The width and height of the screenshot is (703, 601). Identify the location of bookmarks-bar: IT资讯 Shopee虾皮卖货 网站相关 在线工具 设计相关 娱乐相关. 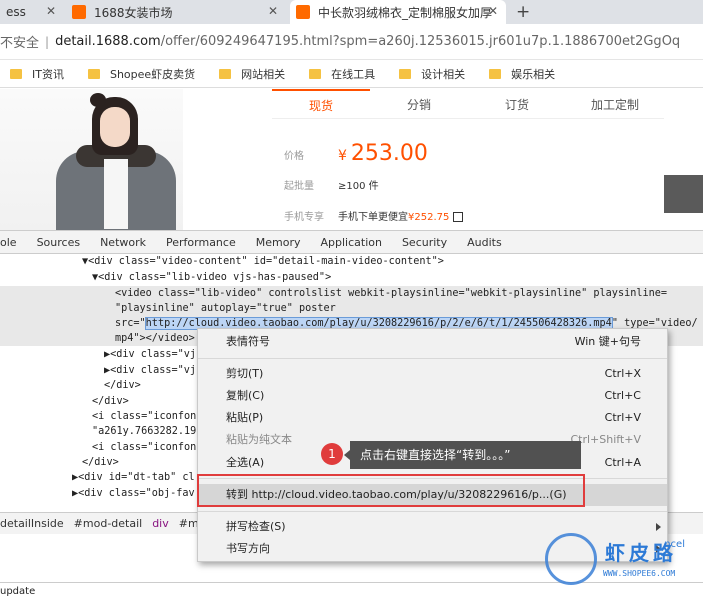
(351, 74).